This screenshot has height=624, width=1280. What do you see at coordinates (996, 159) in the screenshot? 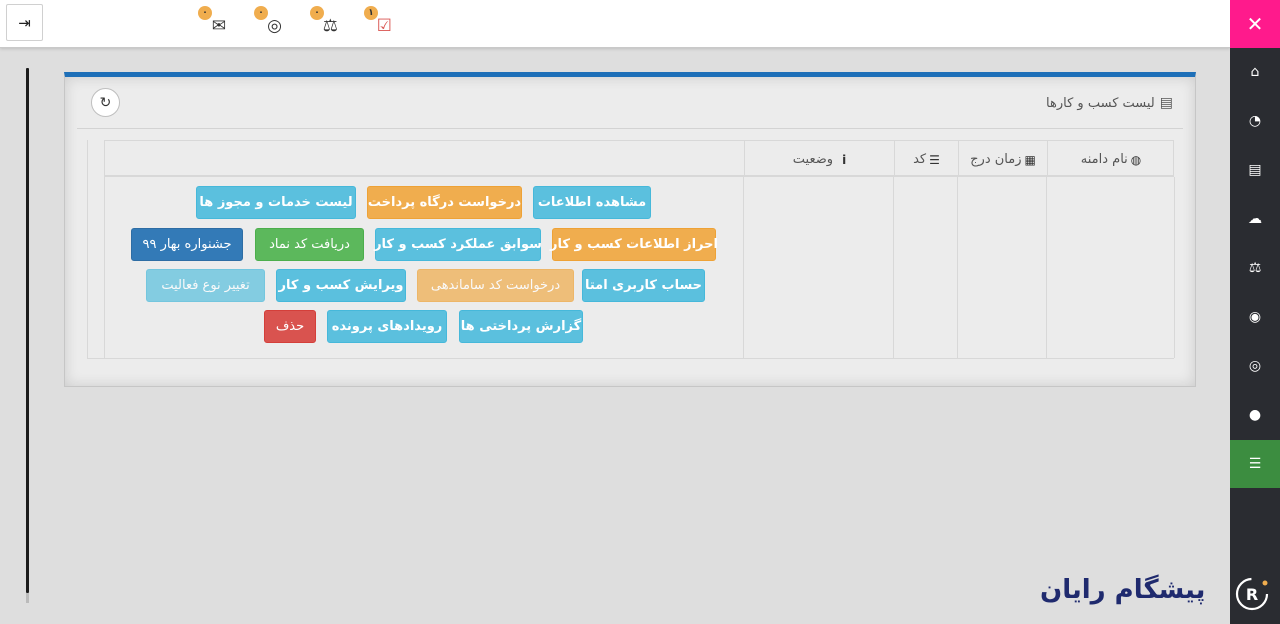
I see `header-date-label: زمان درج` at bounding box center [996, 159].